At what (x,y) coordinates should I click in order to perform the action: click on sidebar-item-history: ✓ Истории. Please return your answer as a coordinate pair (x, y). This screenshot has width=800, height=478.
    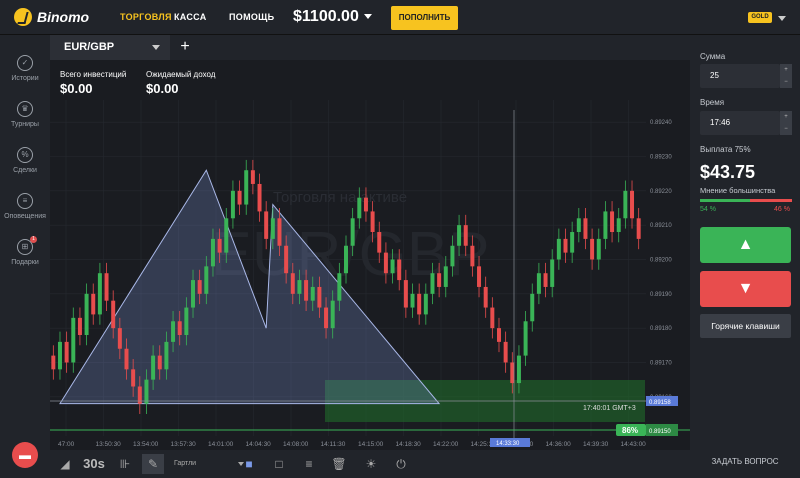
    Looking at the image, I should click on (25, 68).